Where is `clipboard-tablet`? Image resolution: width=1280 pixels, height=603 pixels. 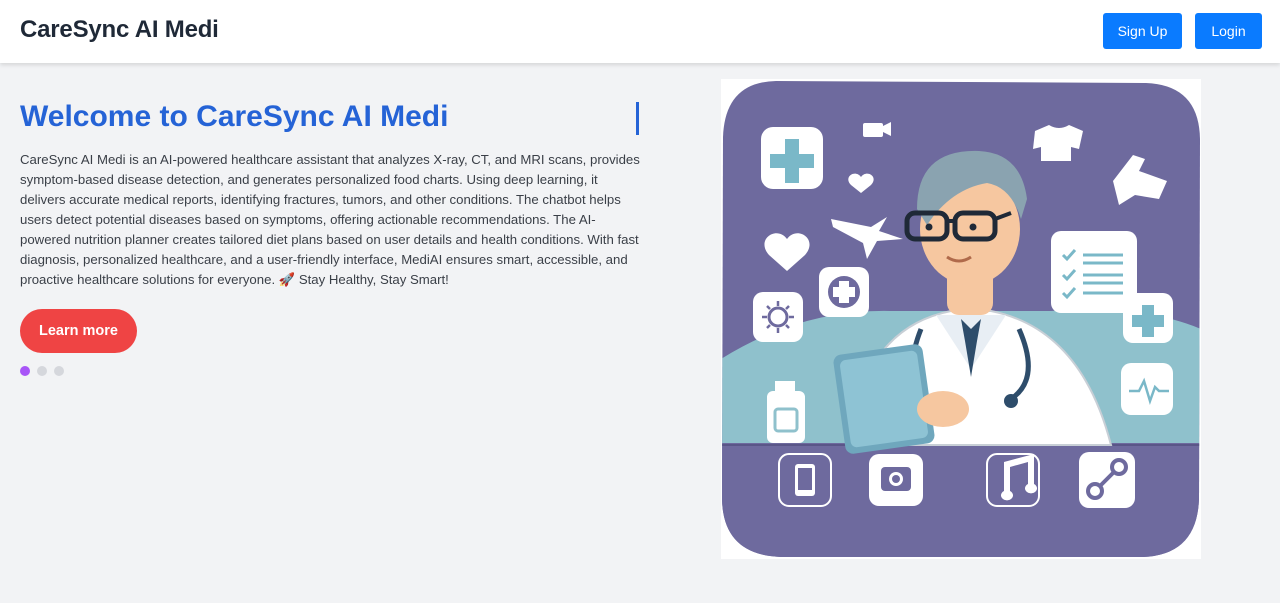 clipboard-tablet is located at coordinates (884, 399).